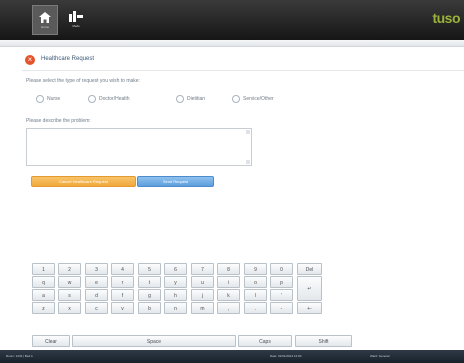 This screenshot has width=464, height=363. Describe the element at coordinates (258, 99) in the screenshot. I see `radio-label: Service/Other` at that location.